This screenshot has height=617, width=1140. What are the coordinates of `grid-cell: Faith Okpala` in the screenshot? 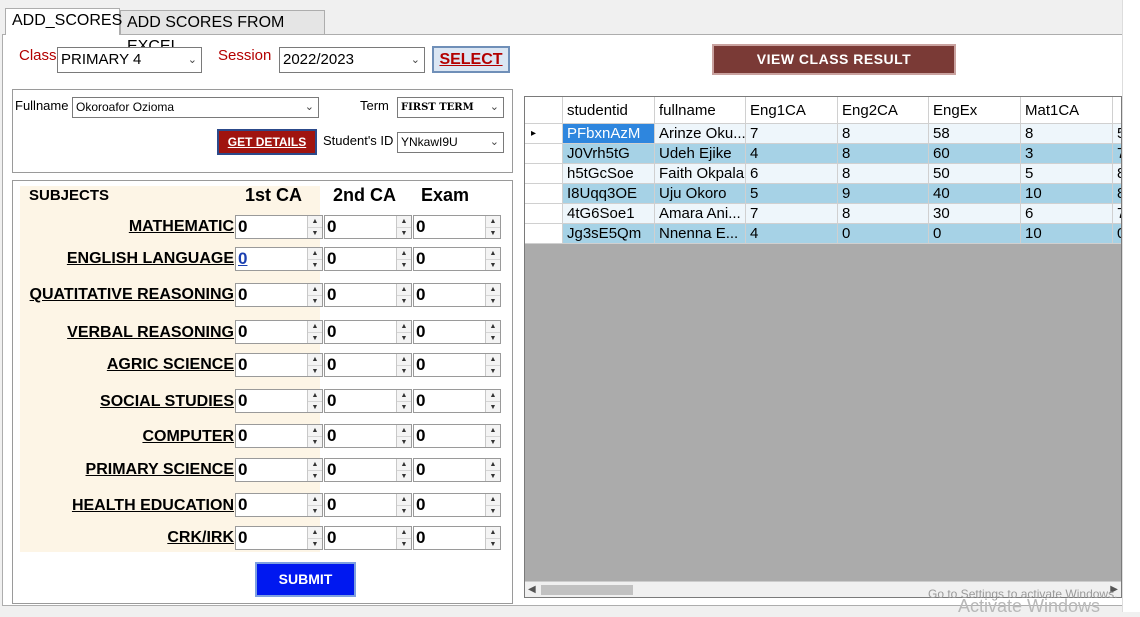 It's located at (700, 174).